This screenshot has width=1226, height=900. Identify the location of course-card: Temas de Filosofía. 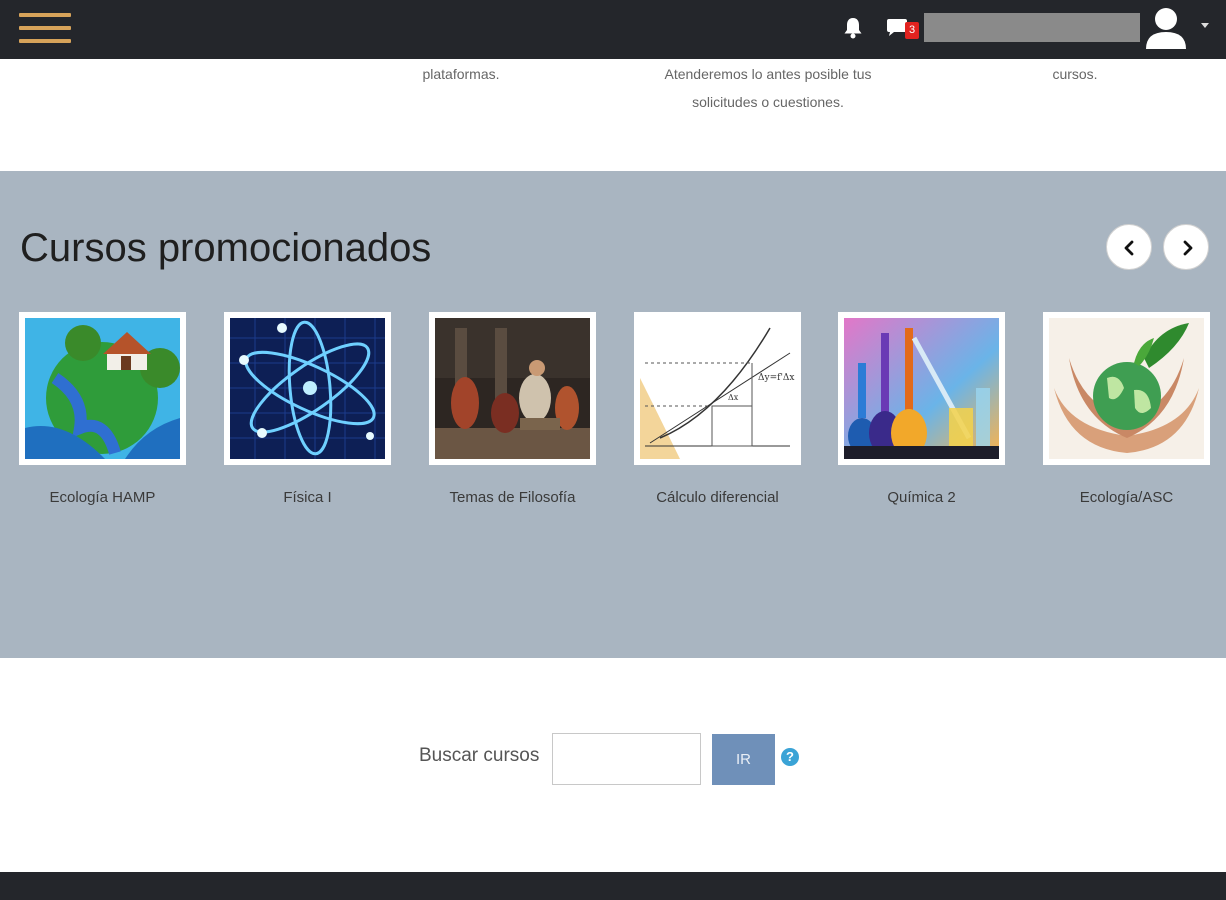
(512, 409).